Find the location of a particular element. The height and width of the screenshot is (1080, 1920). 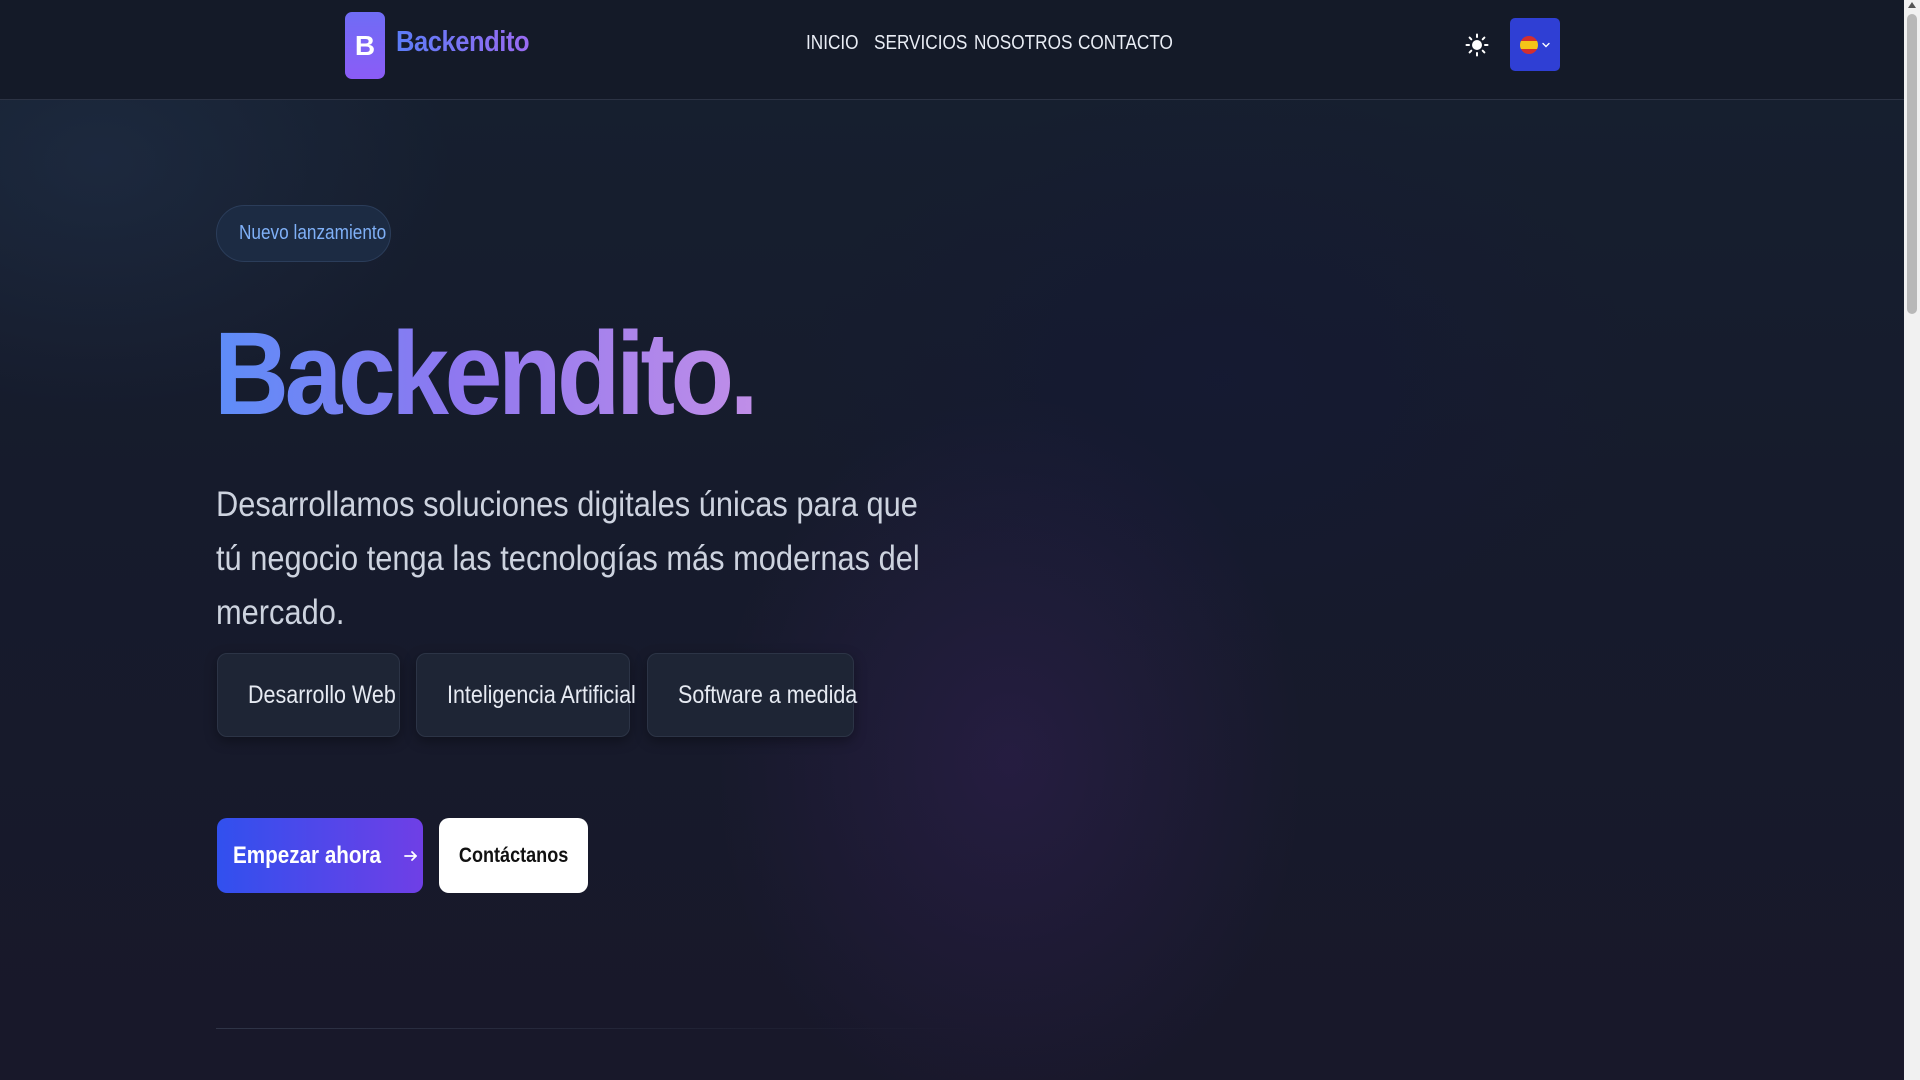

logo-badge: B is located at coordinates (365, 45).